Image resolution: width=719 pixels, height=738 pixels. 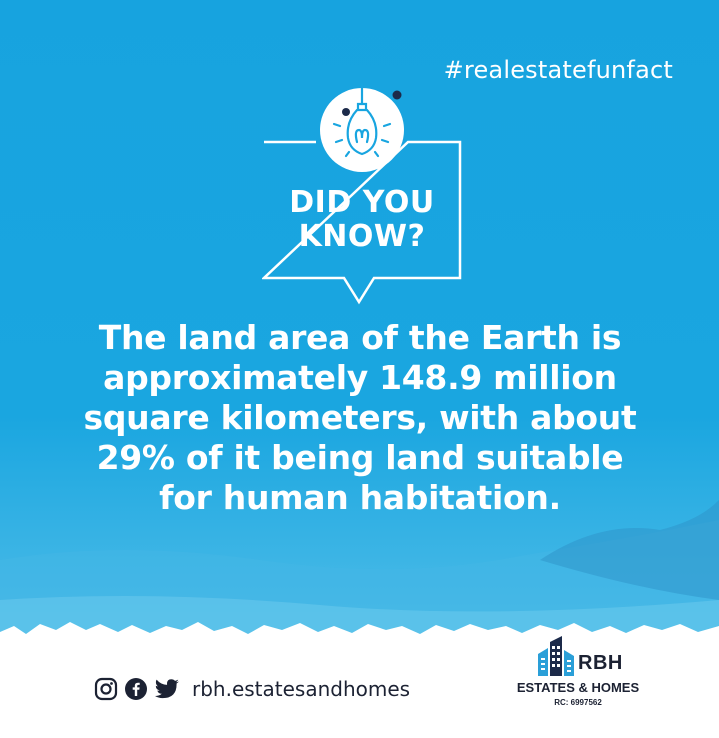 I want to click on fact-line: 29% of it being land suitable, so click(x=360, y=457).